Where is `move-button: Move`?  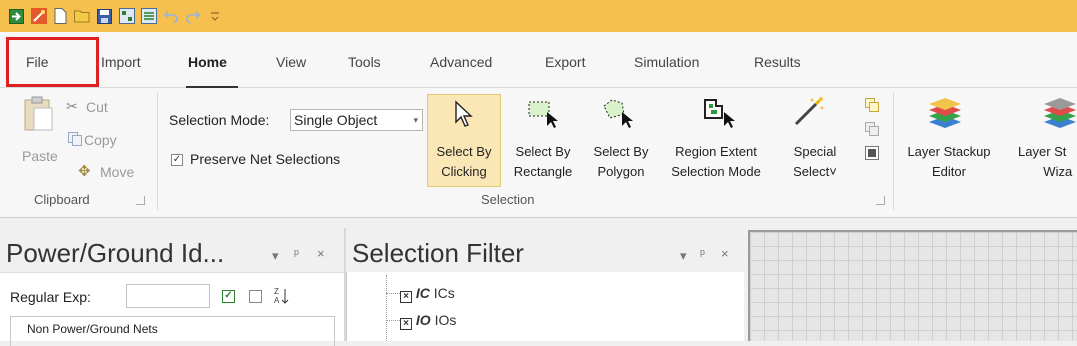 move-button: Move is located at coordinates (117, 172).